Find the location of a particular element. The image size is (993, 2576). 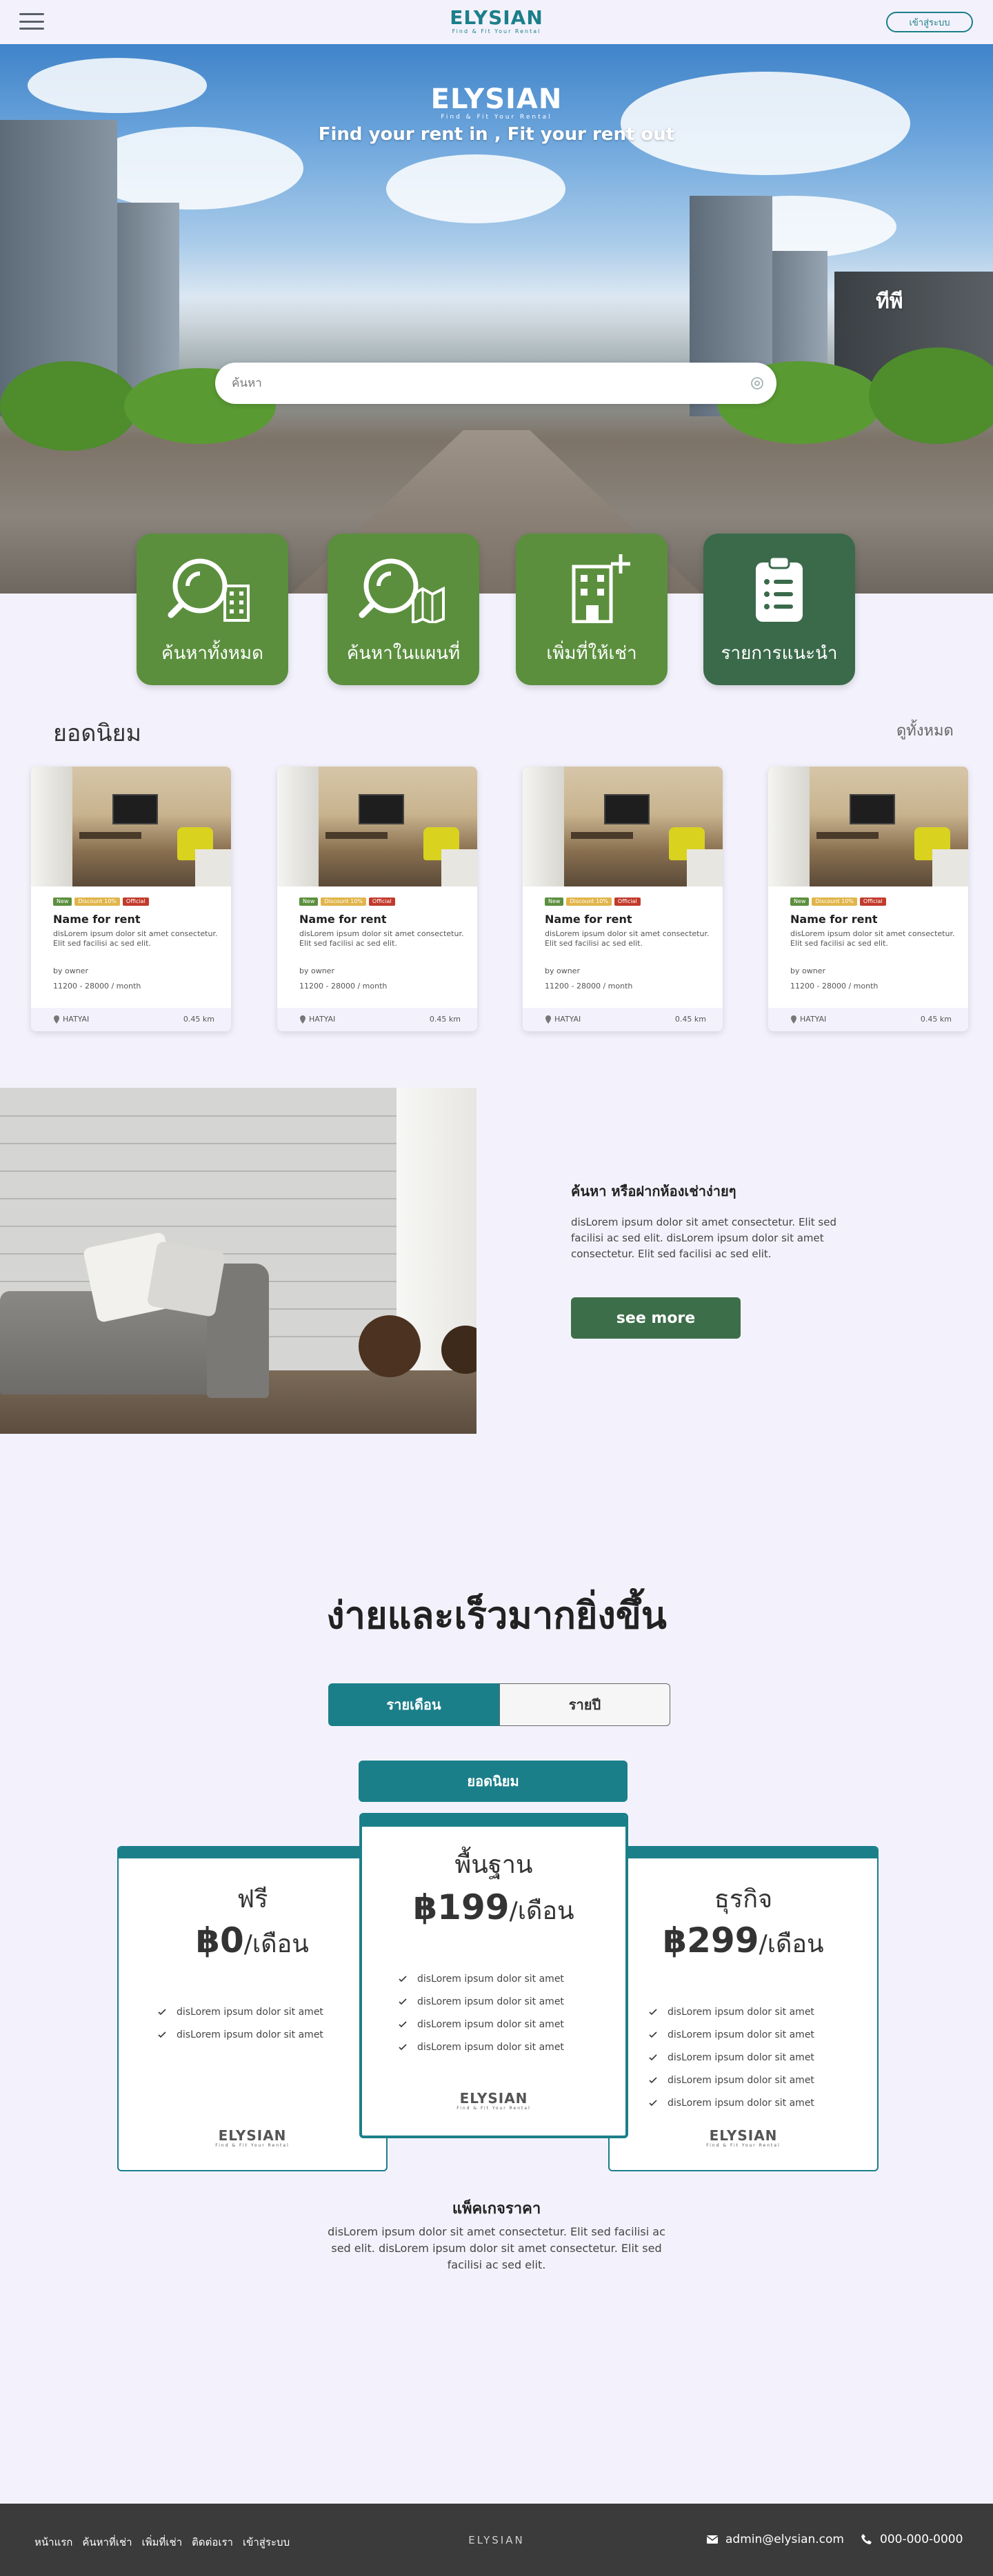

hero-logo: ELYSIAN Find & Fit Your Rental is located at coordinates (496, 103).